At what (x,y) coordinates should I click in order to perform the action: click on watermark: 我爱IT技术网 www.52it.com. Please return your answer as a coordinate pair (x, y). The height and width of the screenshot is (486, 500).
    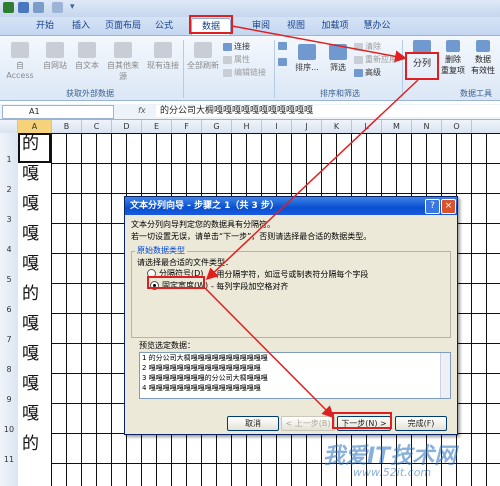
    Looking at the image, I should click on (410, 460).